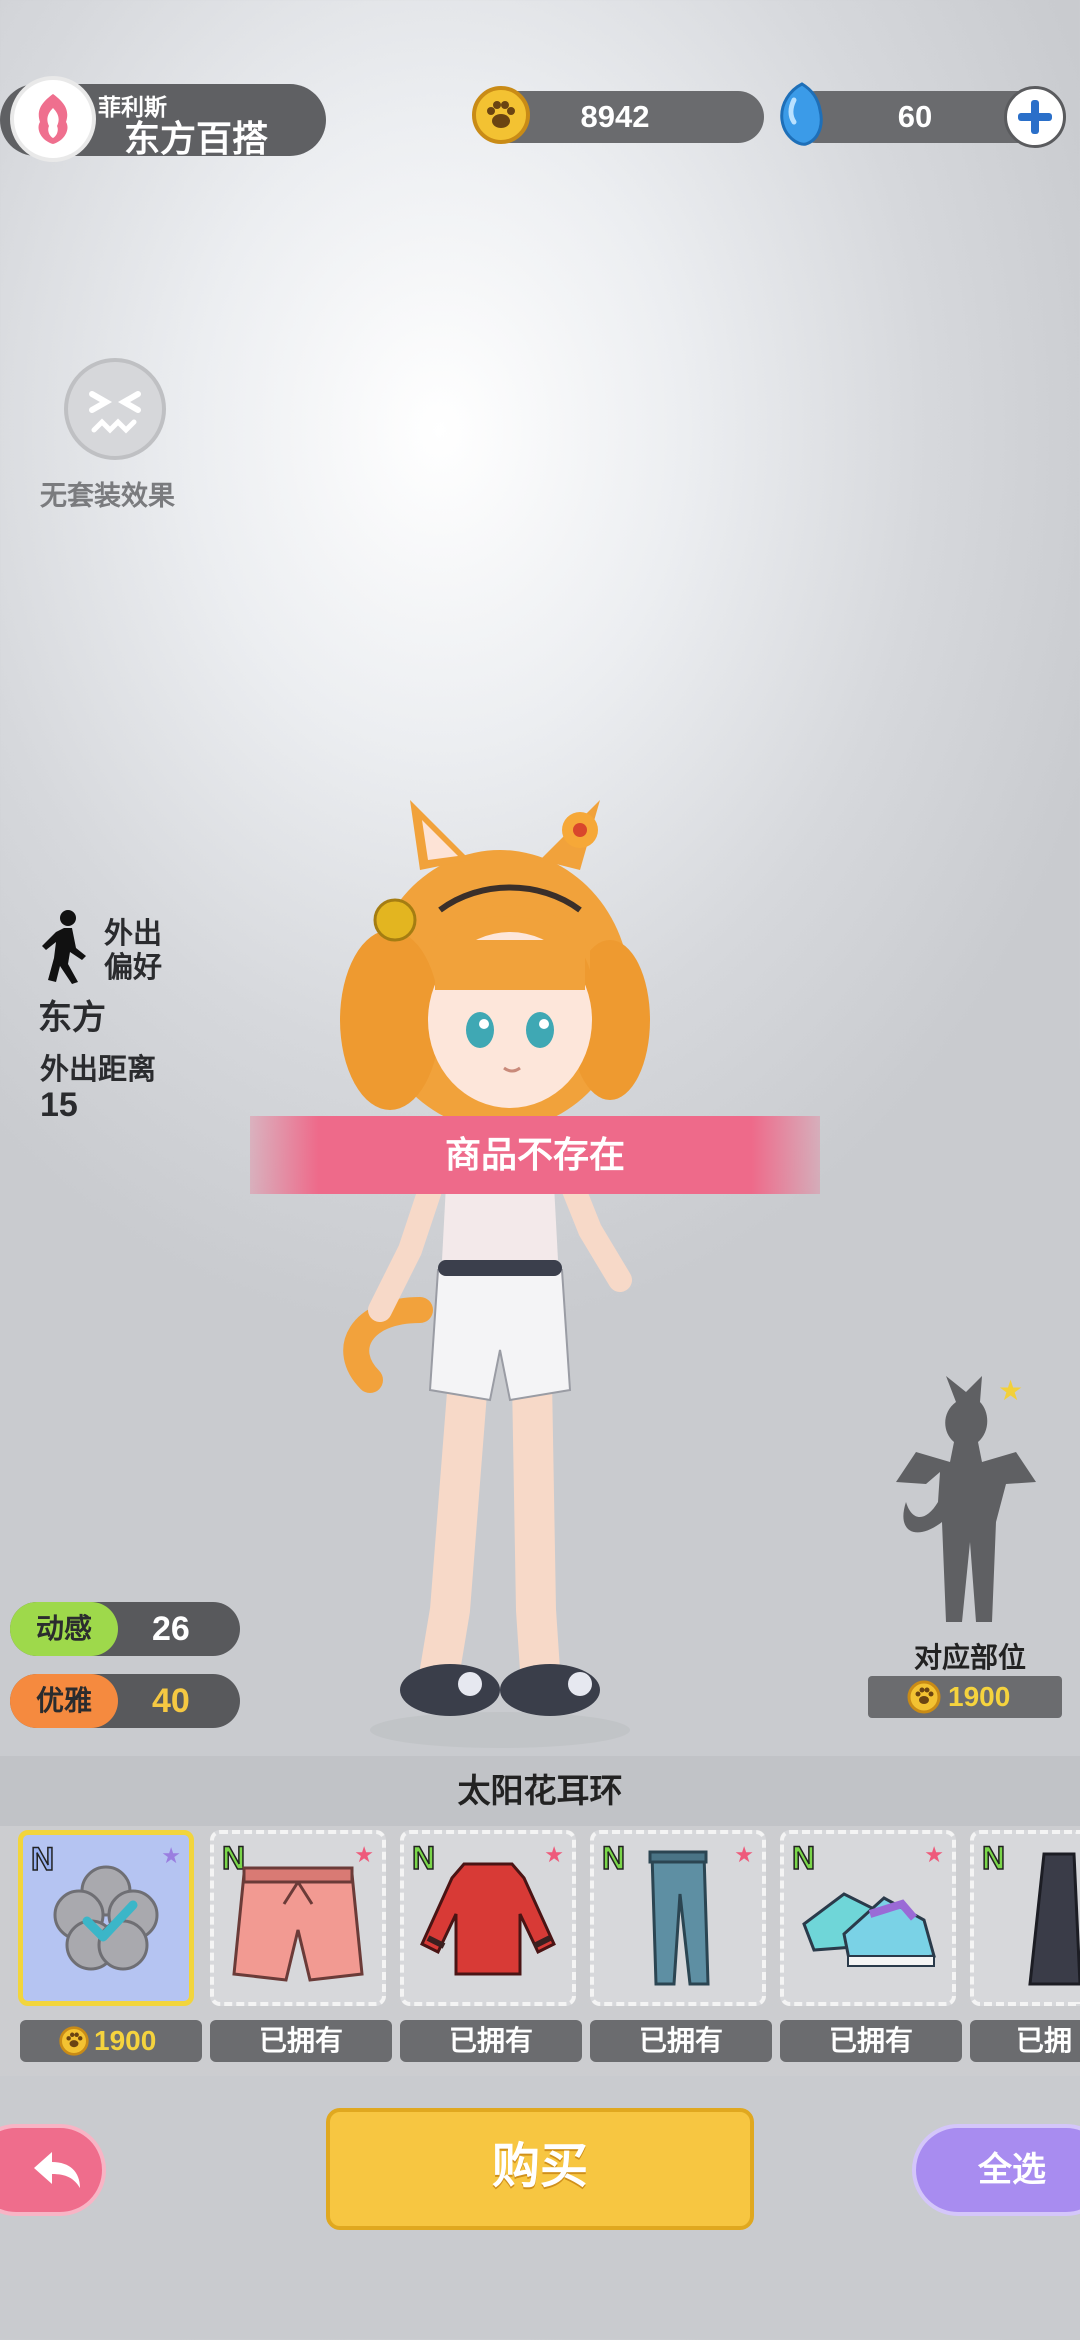 The height and width of the screenshot is (2340, 1080). I want to click on pink-shorts-icon, so click(298, 1924).